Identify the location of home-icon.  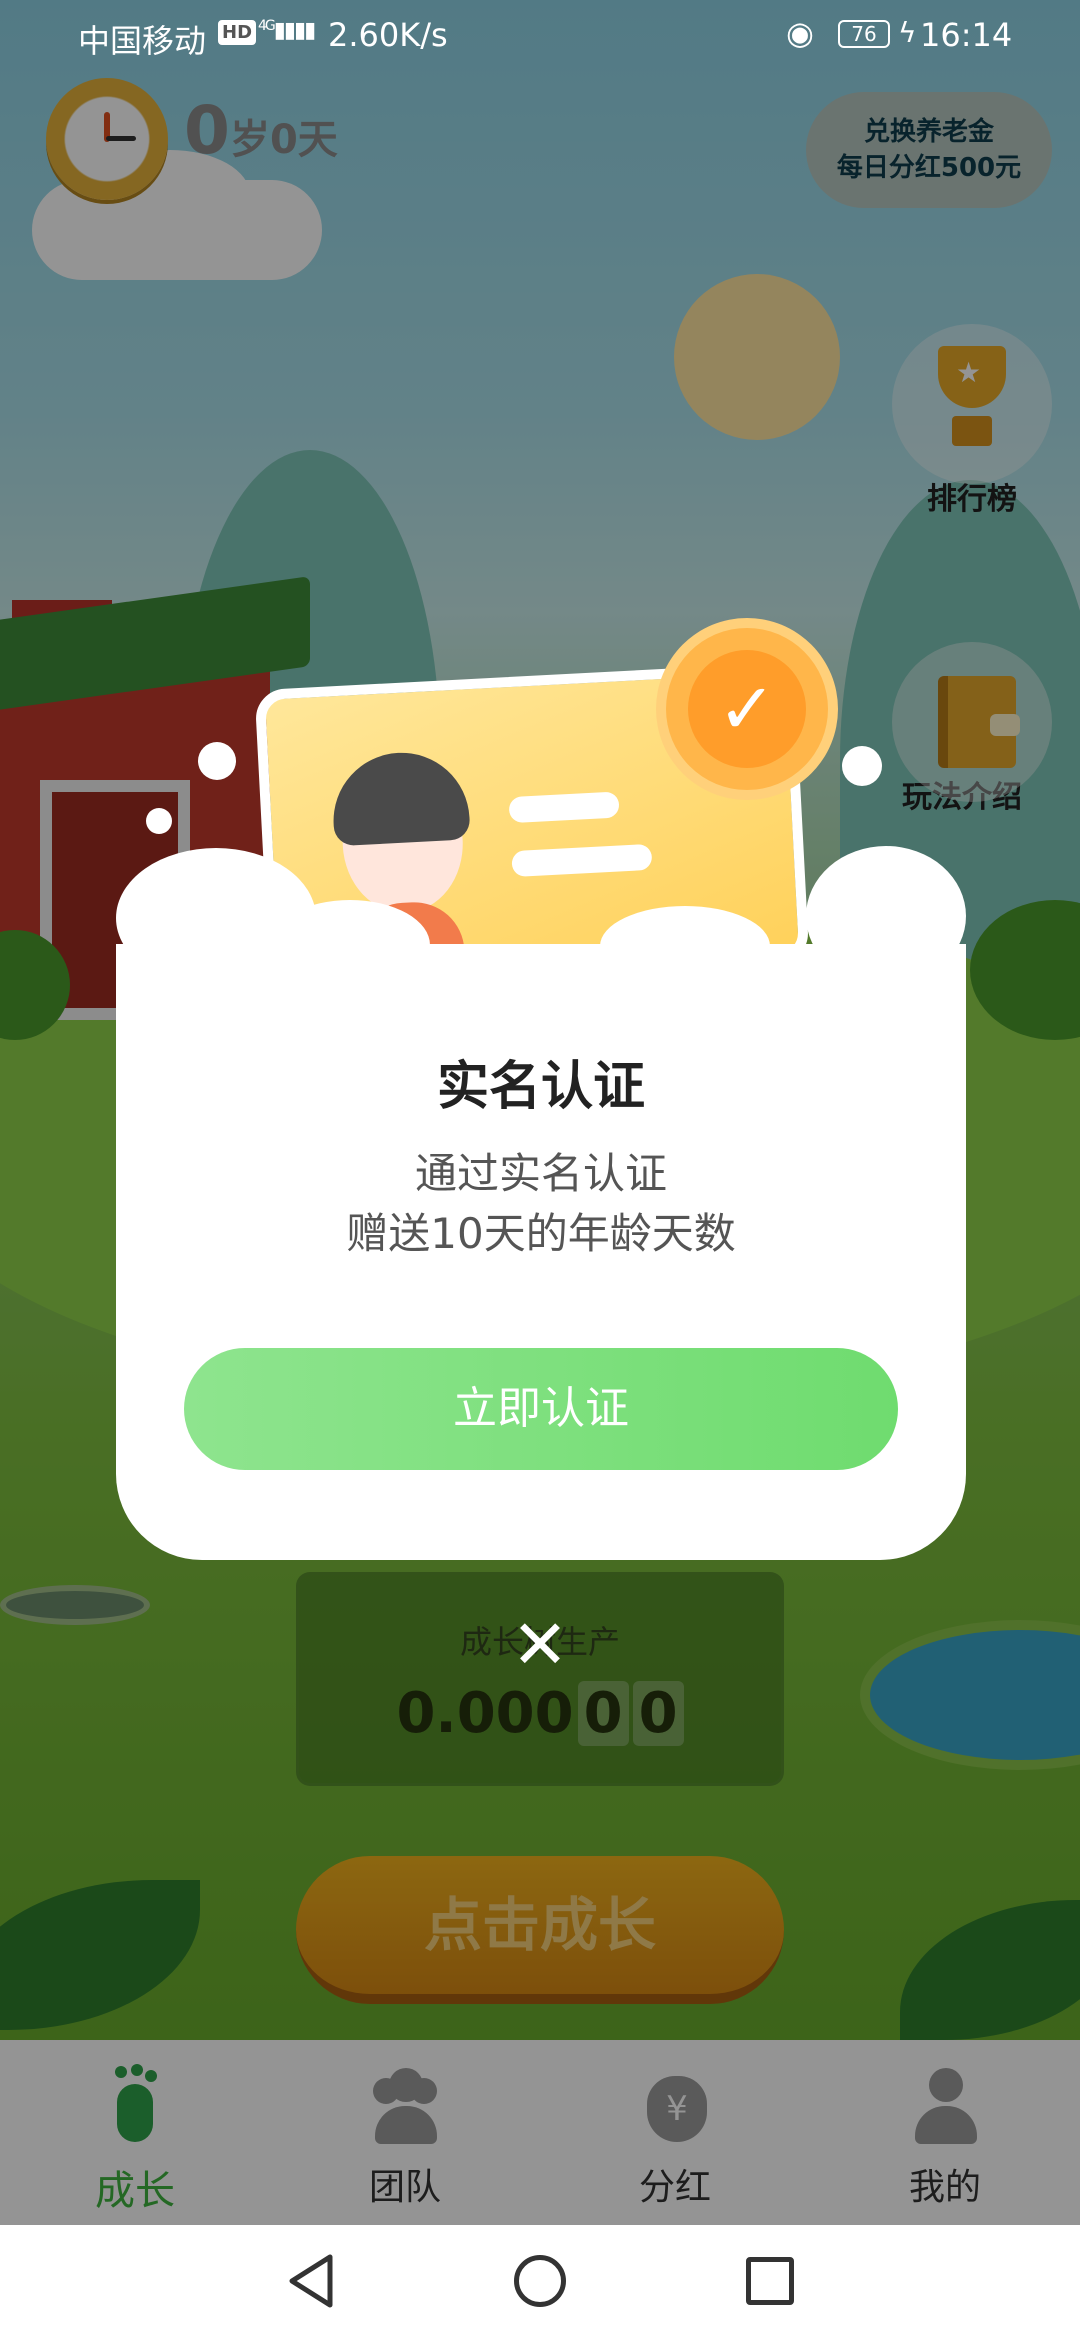
(540, 2281).